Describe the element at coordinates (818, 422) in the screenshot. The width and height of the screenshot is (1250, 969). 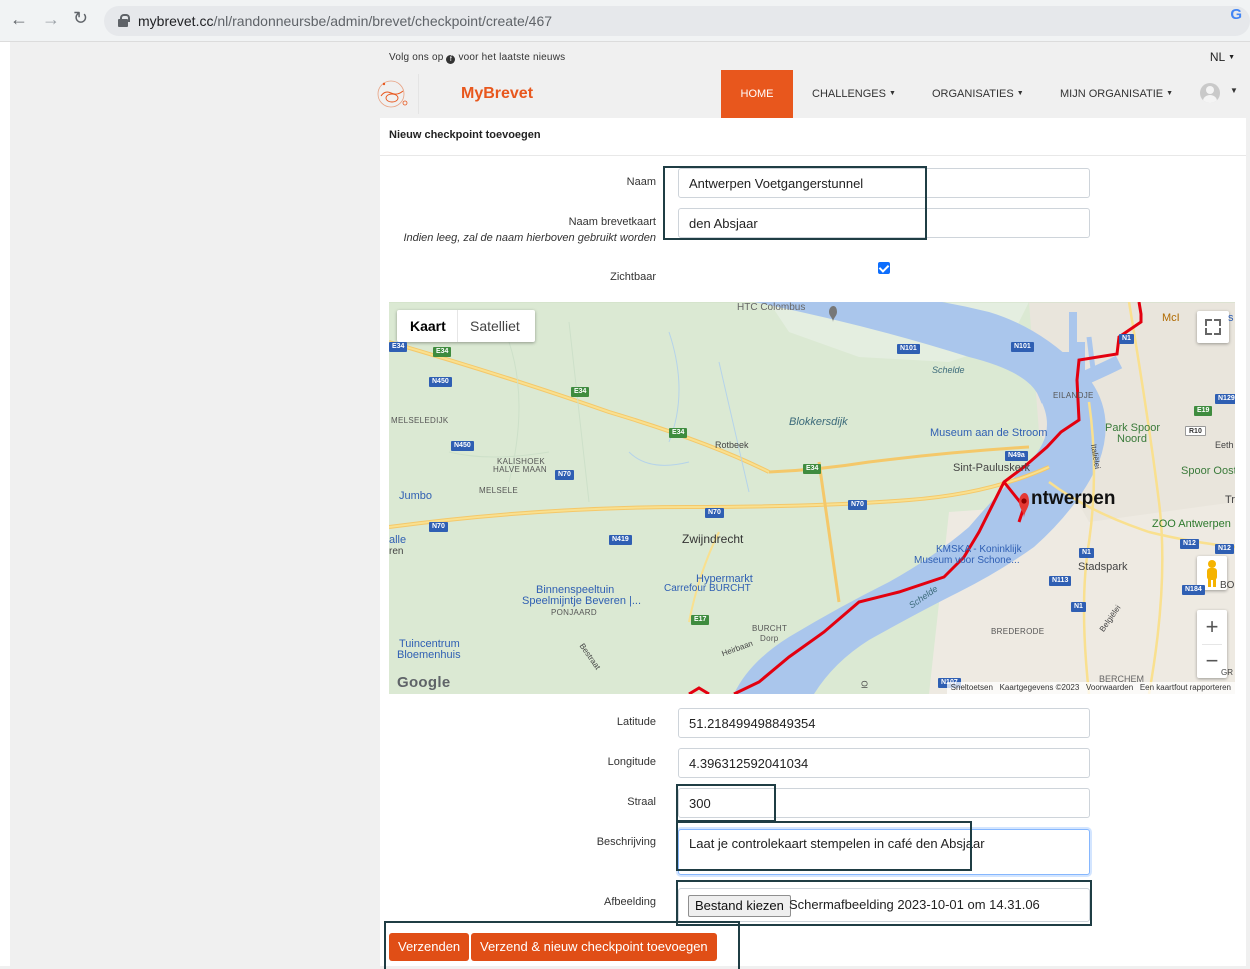
I see `map-label-blokkersdijk: Blokkersdijk` at that location.